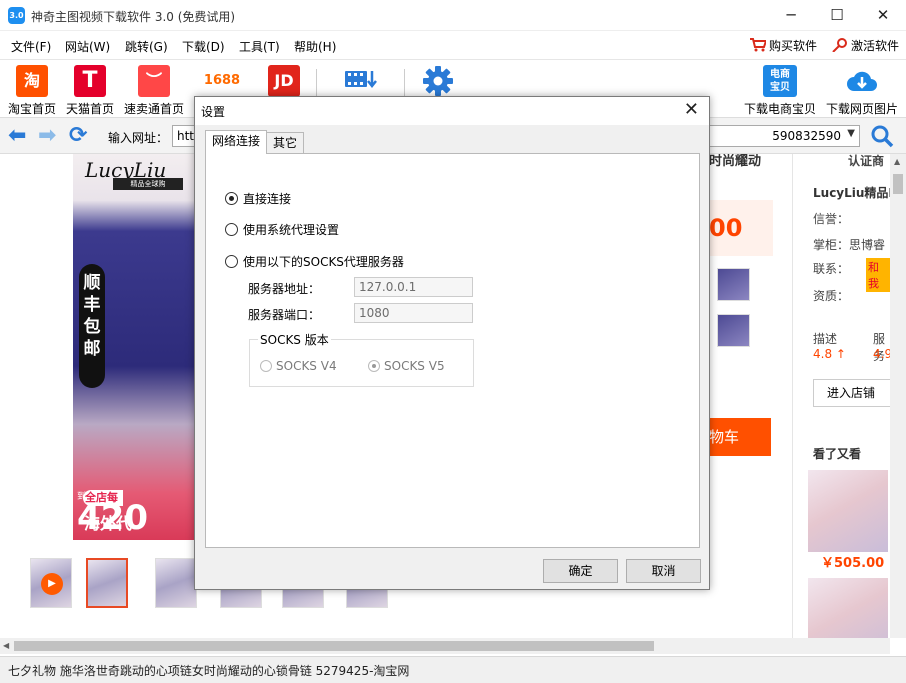 This screenshot has height=683, width=906. Describe the element at coordinates (878, 275) in the screenshot. I see `contact-badge: 和我` at that location.